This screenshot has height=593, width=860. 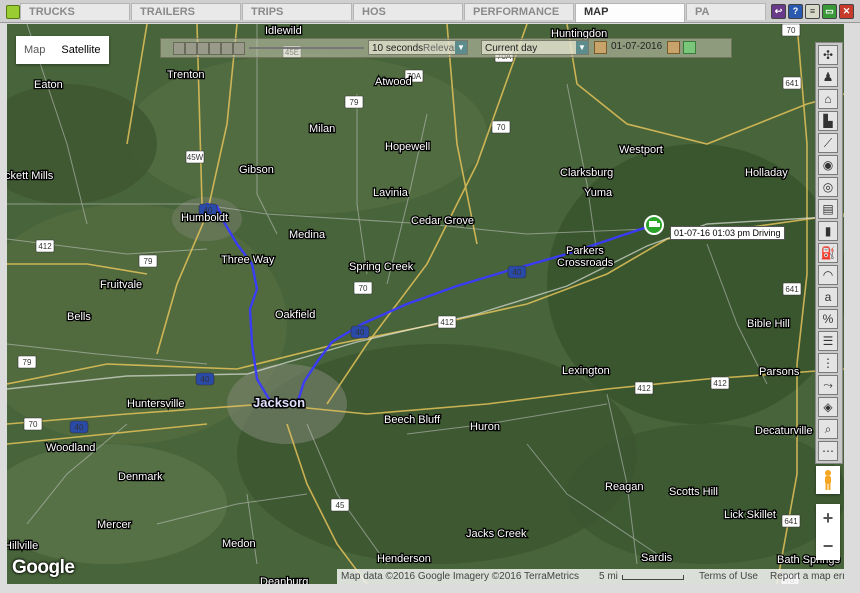 I want to click on map-type-map-button: Map, so click(x=34, y=50).